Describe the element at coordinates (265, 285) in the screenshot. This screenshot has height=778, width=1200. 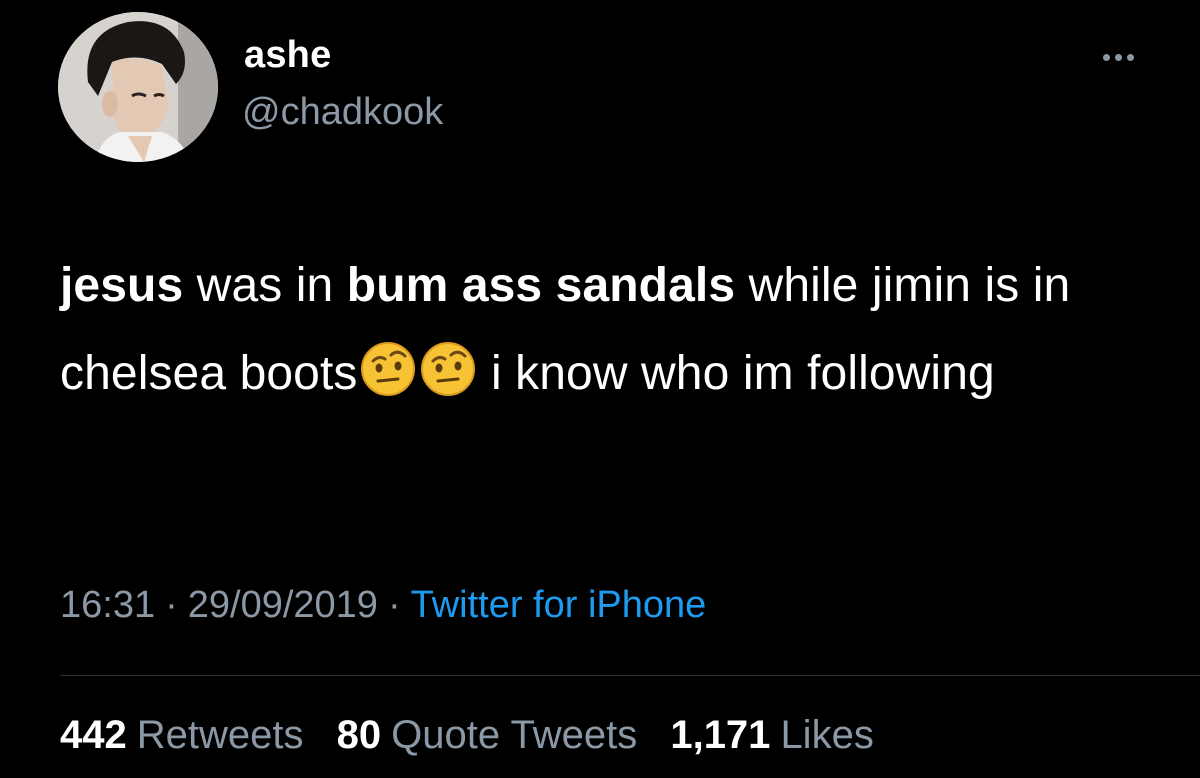
I see `tweet-text-segment: was in` at that location.